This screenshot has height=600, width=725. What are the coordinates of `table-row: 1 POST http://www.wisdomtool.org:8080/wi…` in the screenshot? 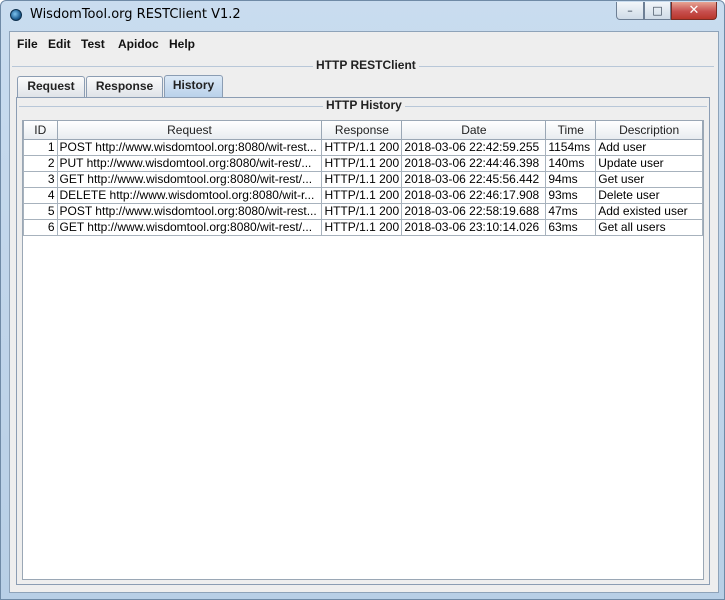 It's located at (363, 147).